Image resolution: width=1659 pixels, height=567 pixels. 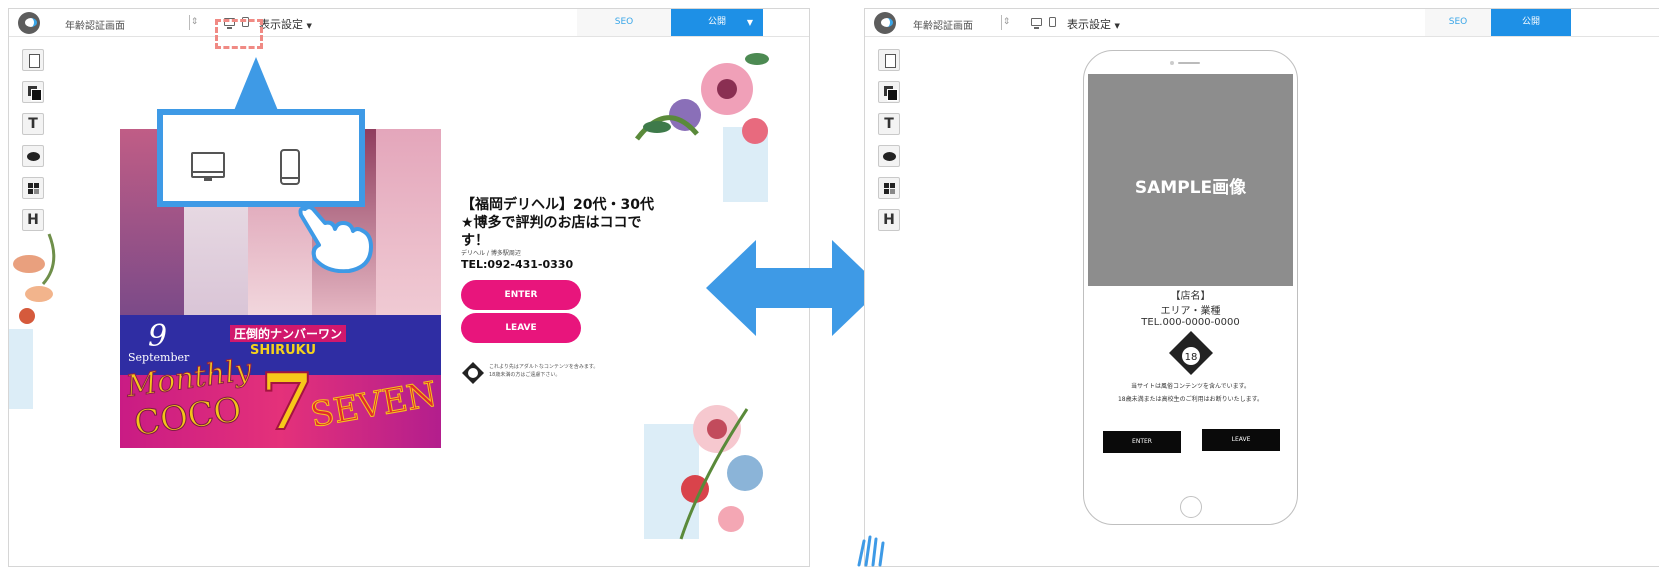 What do you see at coordinates (525, 375) in the screenshot?
I see `age-notice-line: 18歳未満の方はご遠慮下さい。` at bounding box center [525, 375].